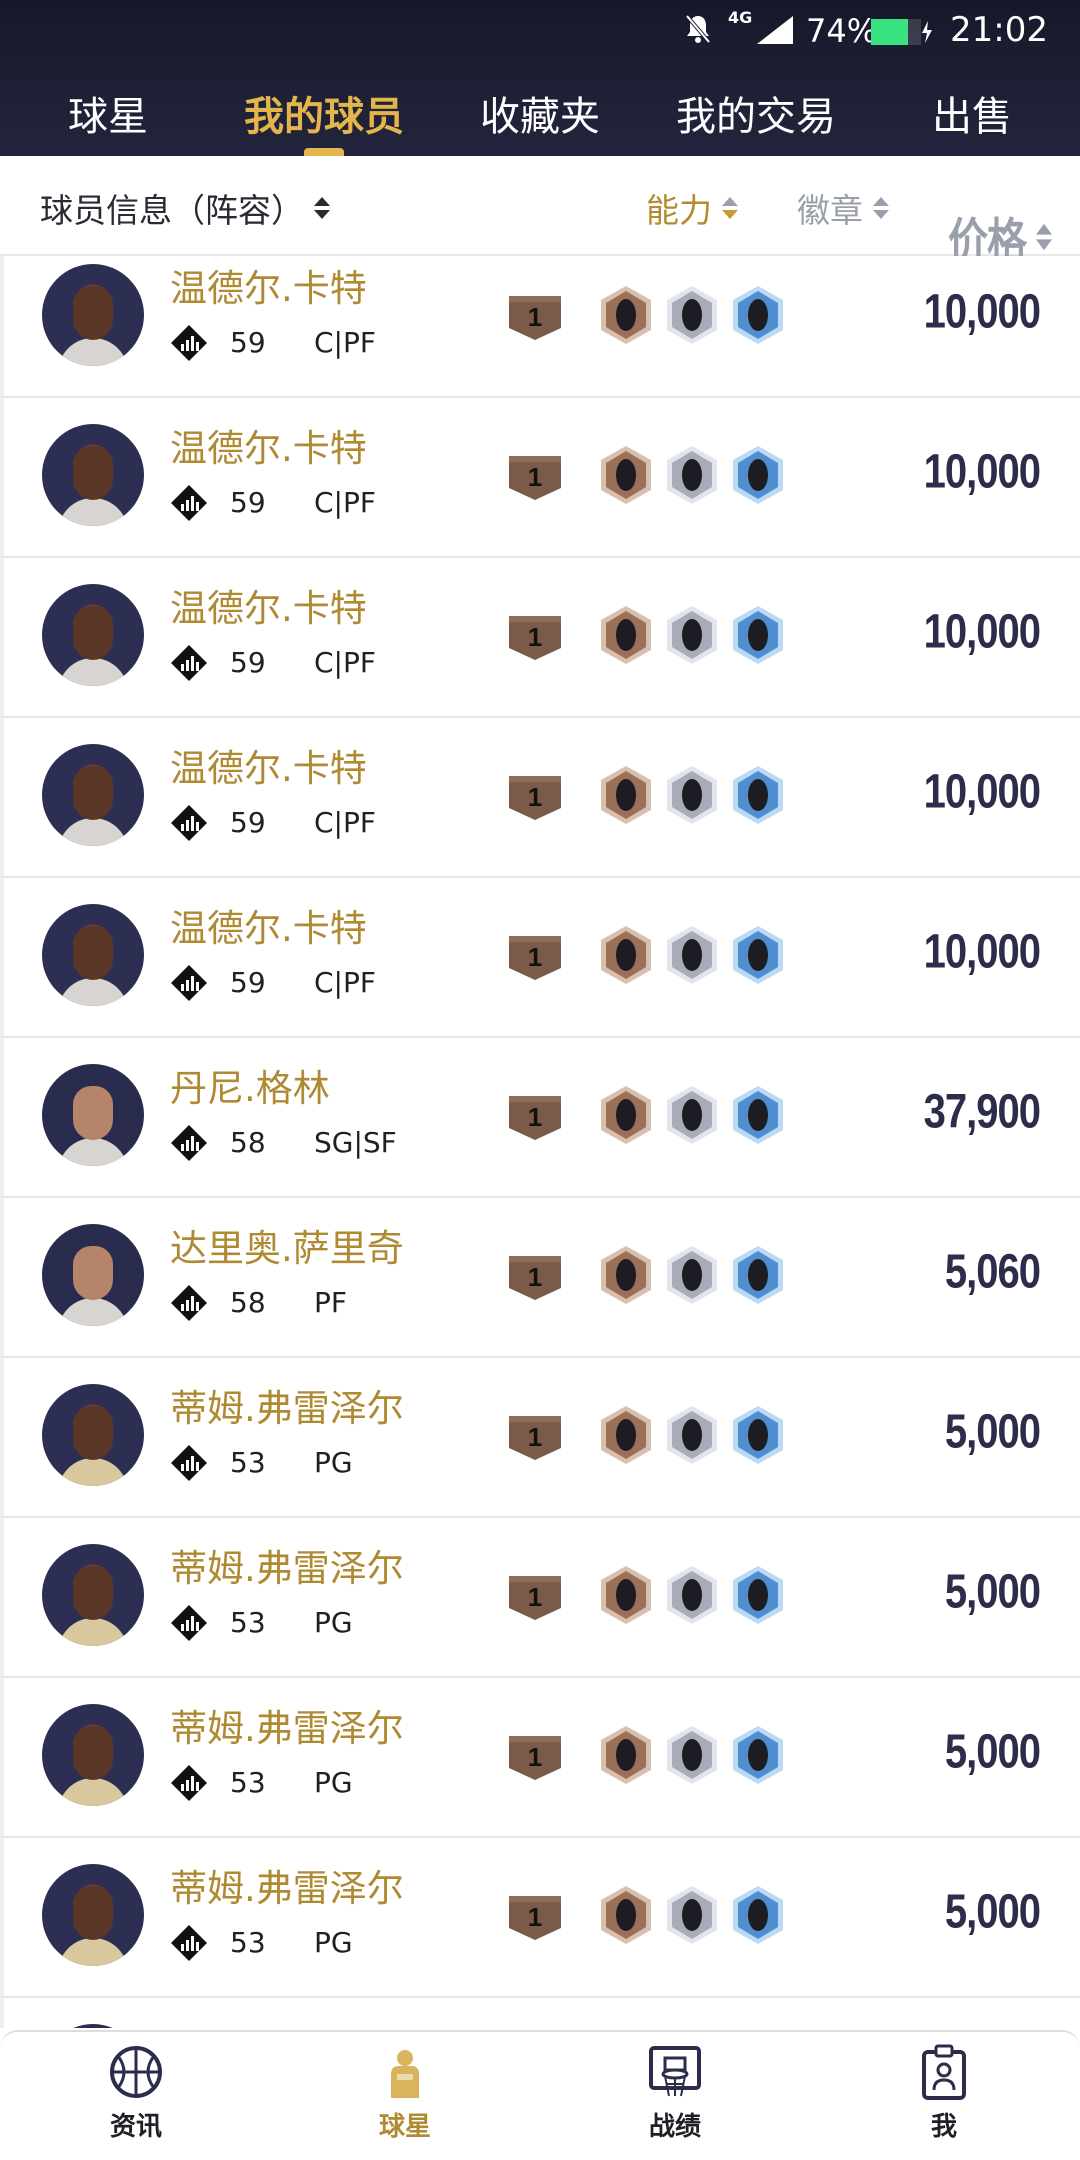 The height and width of the screenshot is (2160, 1080). Describe the element at coordinates (992, 1272) in the screenshot. I see `player-price: 5,060` at that location.